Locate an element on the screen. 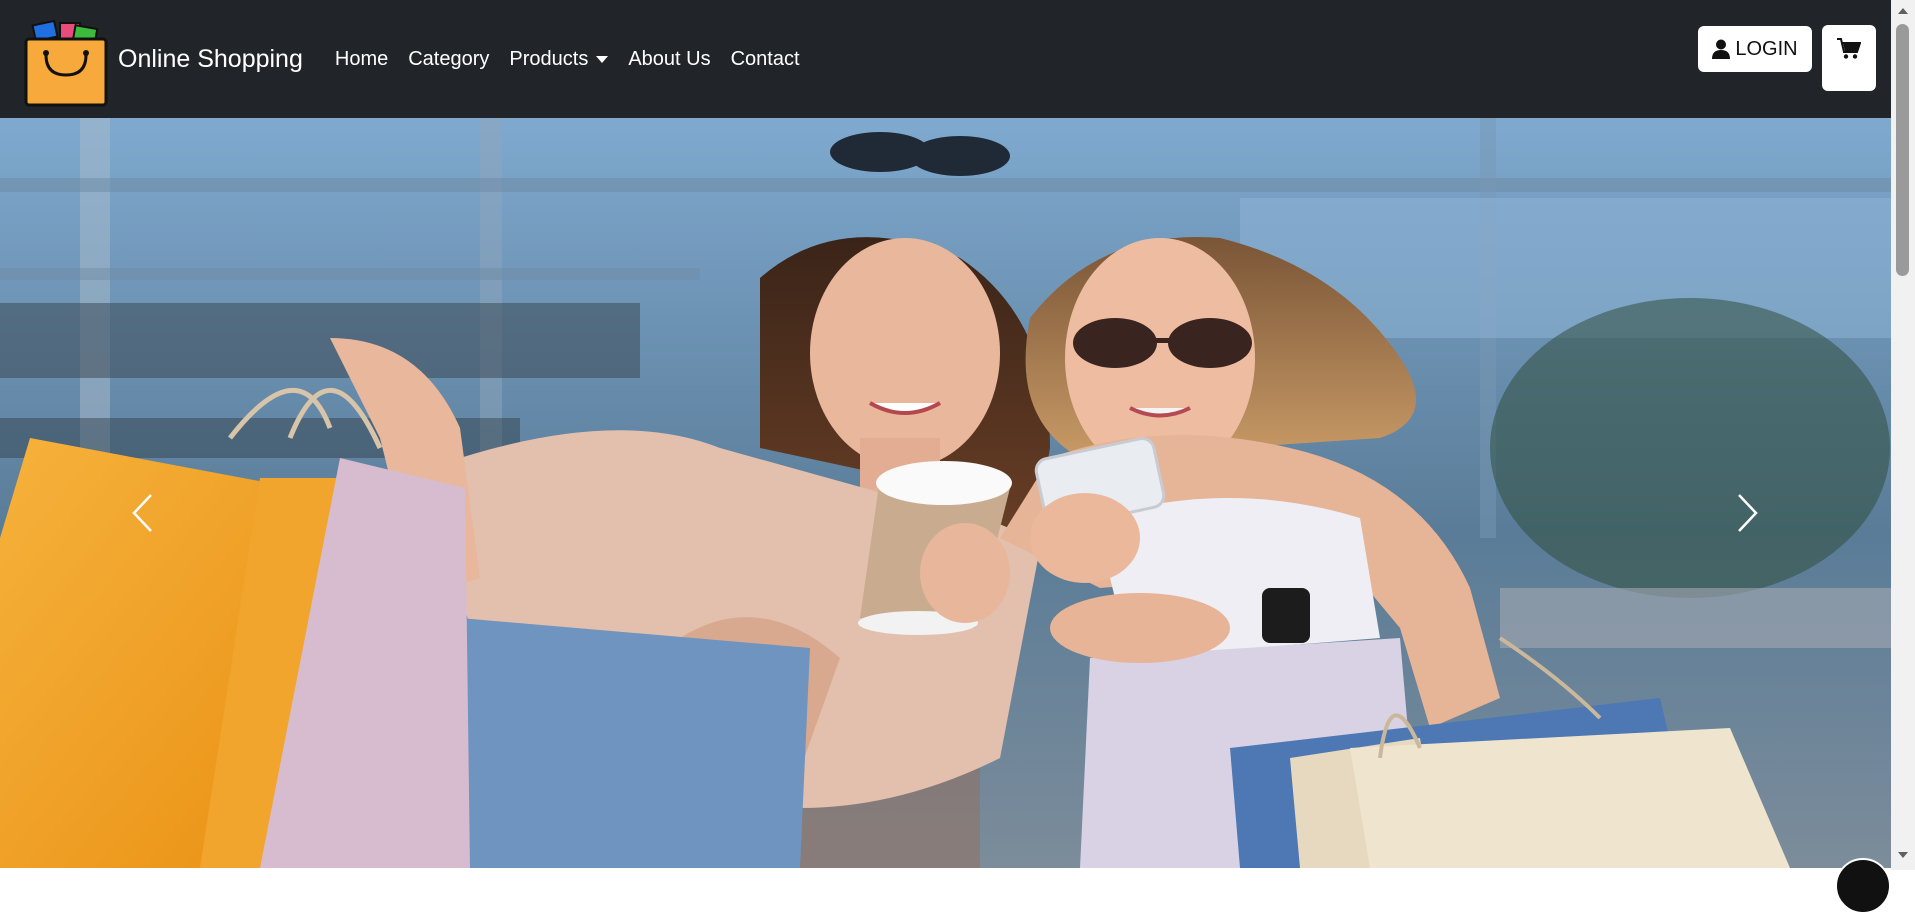 The width and height of the screenshot is (1915, 914). floating-chat-button is located at coordinates (1863, 886).